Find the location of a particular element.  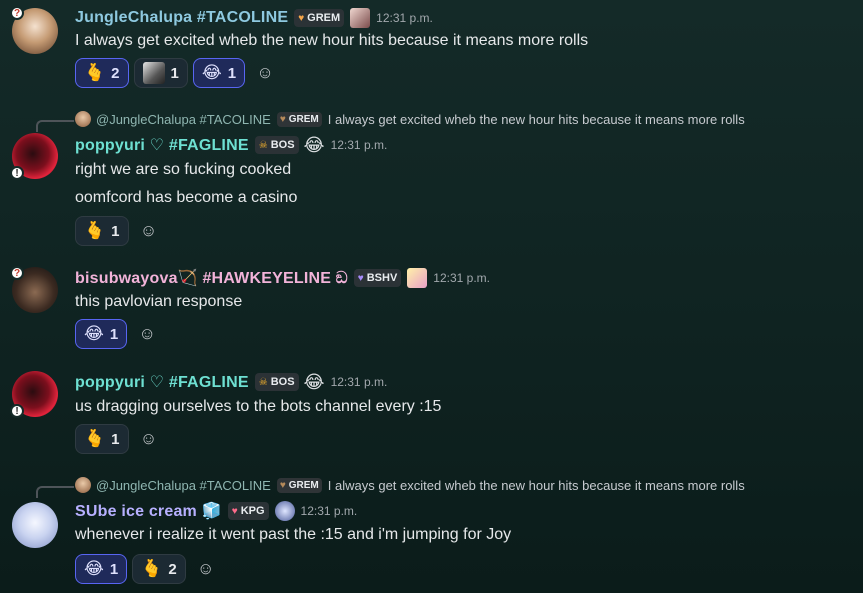

username: bisubwayova🏹 #HAWKEYELINE ඞ is located at coordinates (211, 278).